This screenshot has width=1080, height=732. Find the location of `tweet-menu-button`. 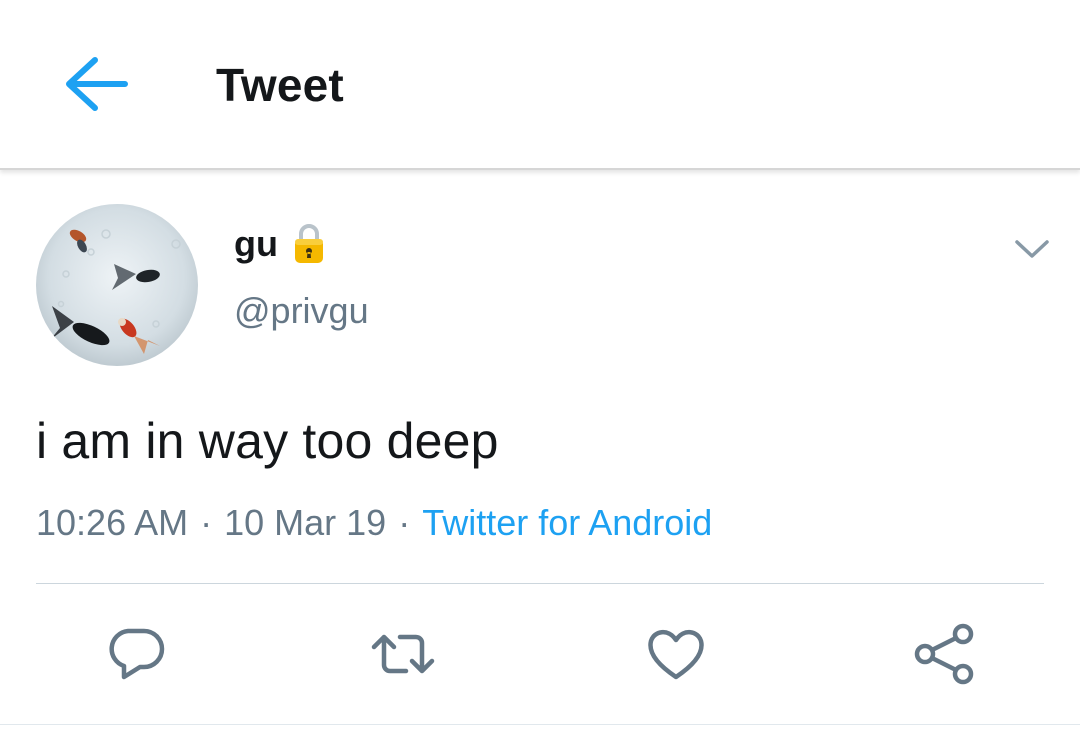

tweet-menu-button is located at coordinates (1032, 249).